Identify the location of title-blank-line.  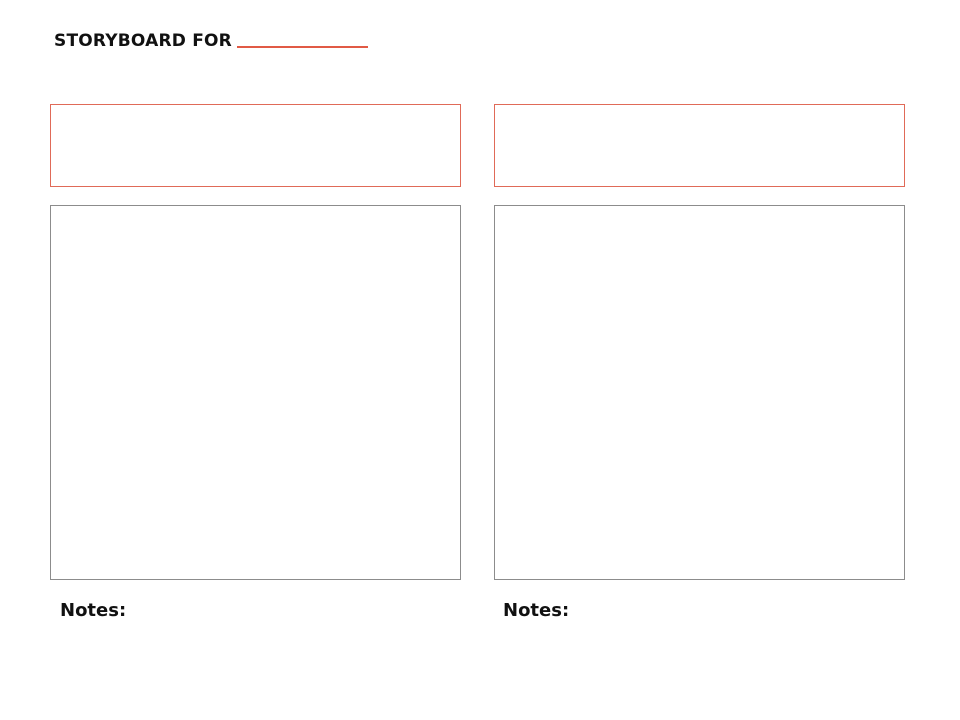
(302, 47).